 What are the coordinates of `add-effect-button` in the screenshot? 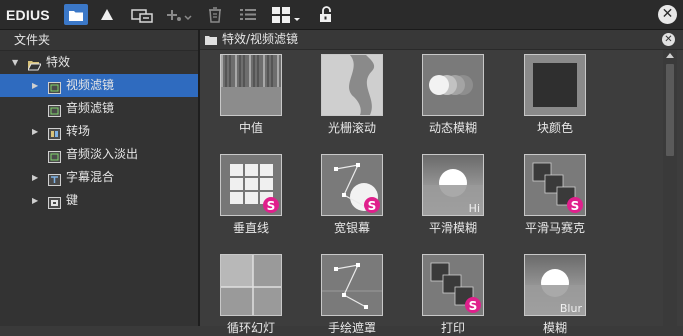 It's located at (179, 14).